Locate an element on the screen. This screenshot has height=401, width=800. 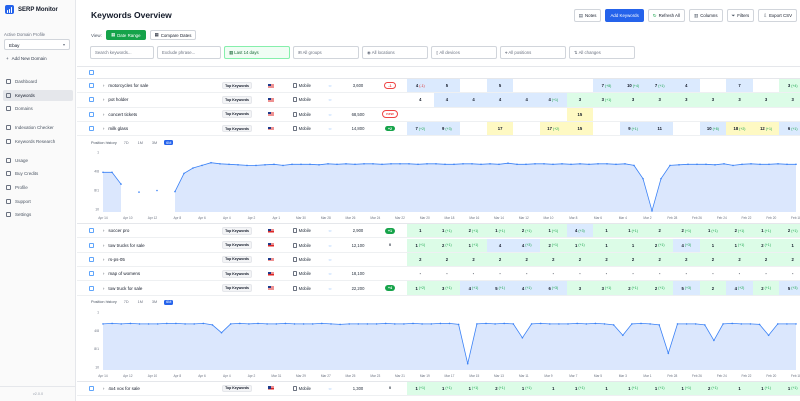
positions-filter: ⌖ All positions is located at coordinates (533, 52).